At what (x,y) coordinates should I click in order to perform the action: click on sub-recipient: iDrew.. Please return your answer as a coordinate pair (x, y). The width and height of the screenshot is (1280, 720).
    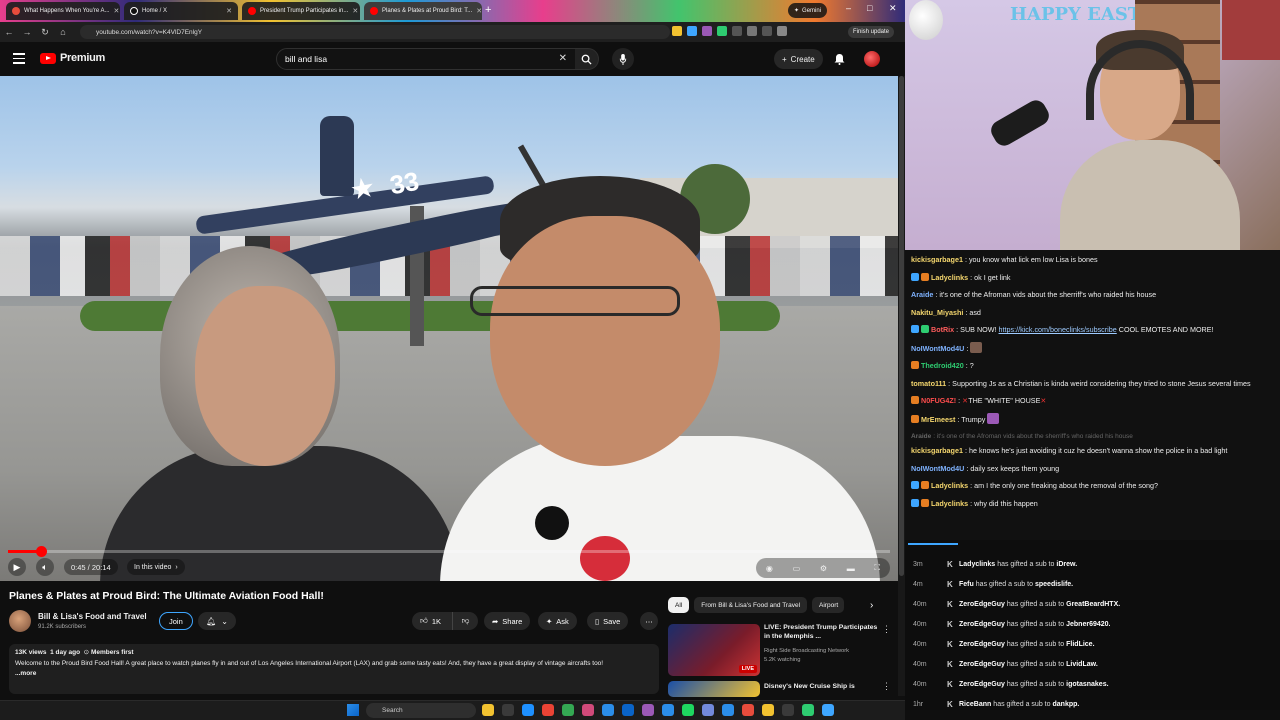
    Looking at the image, I should click on (1066, 564).